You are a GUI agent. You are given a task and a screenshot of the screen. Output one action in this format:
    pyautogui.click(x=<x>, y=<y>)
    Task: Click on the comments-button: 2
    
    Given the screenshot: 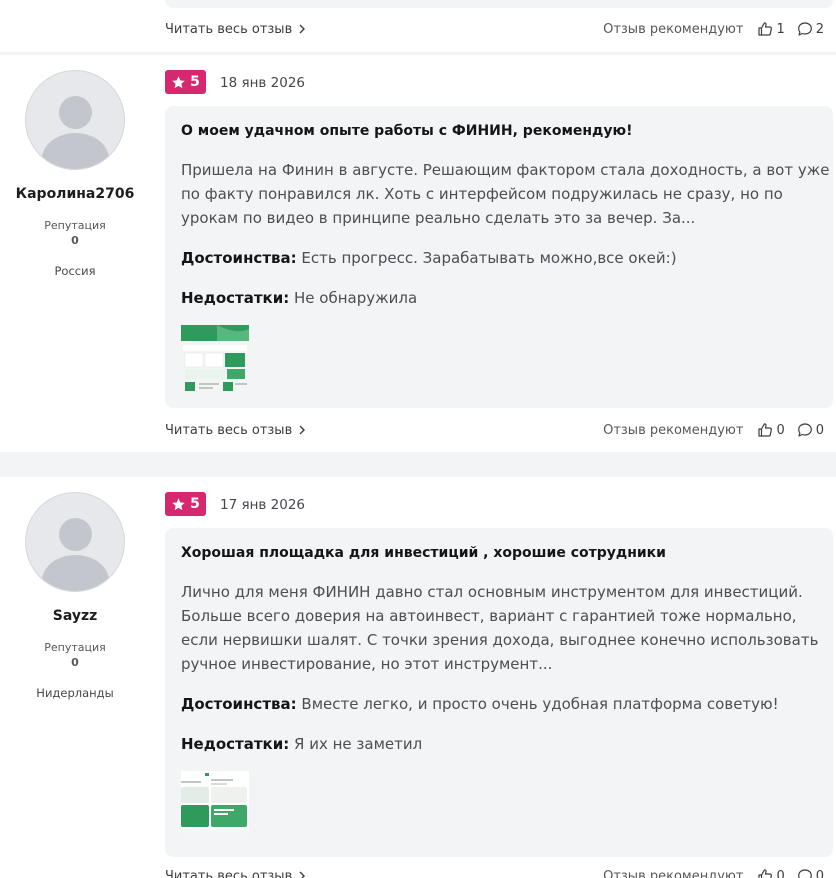 What is the action you would take?
    pyautogui.click(x=810, y=29)
    